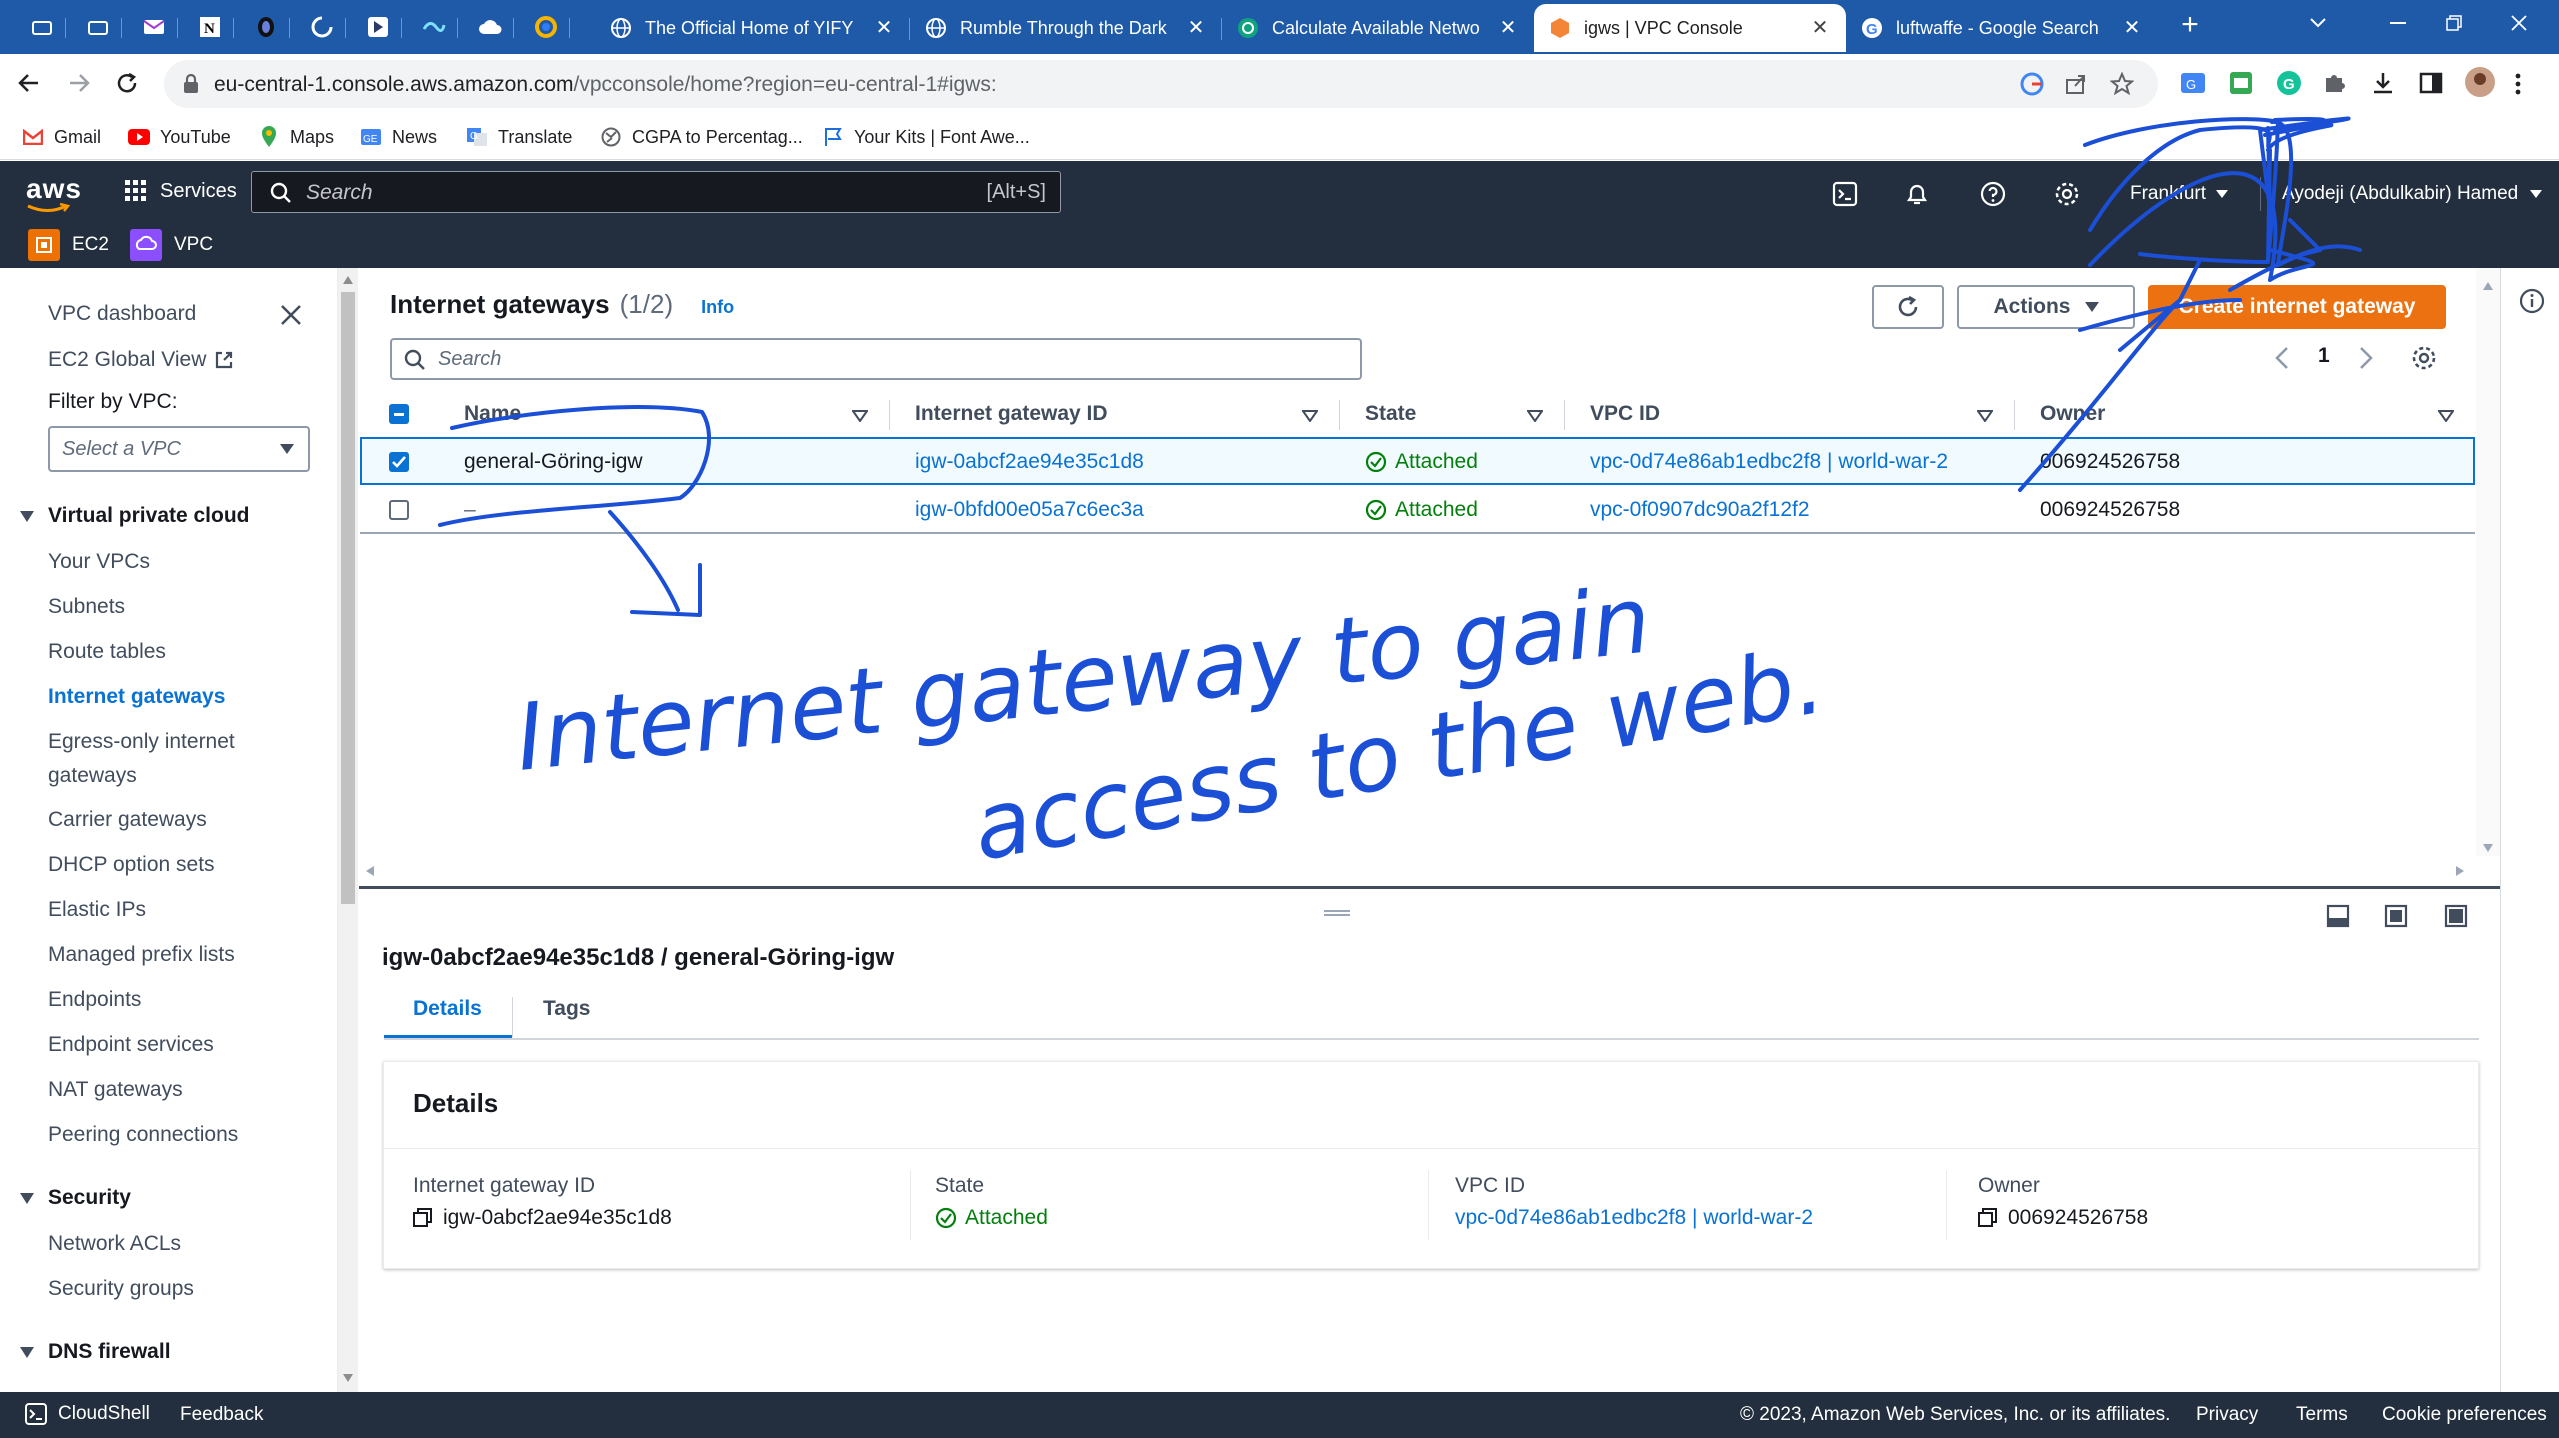 The image size is (2559, 1438). What do you see at coordinates (121, 1289) in the screenshot?
I see `nav-security-groups: Security groups` at bounding box center [121, 1289].